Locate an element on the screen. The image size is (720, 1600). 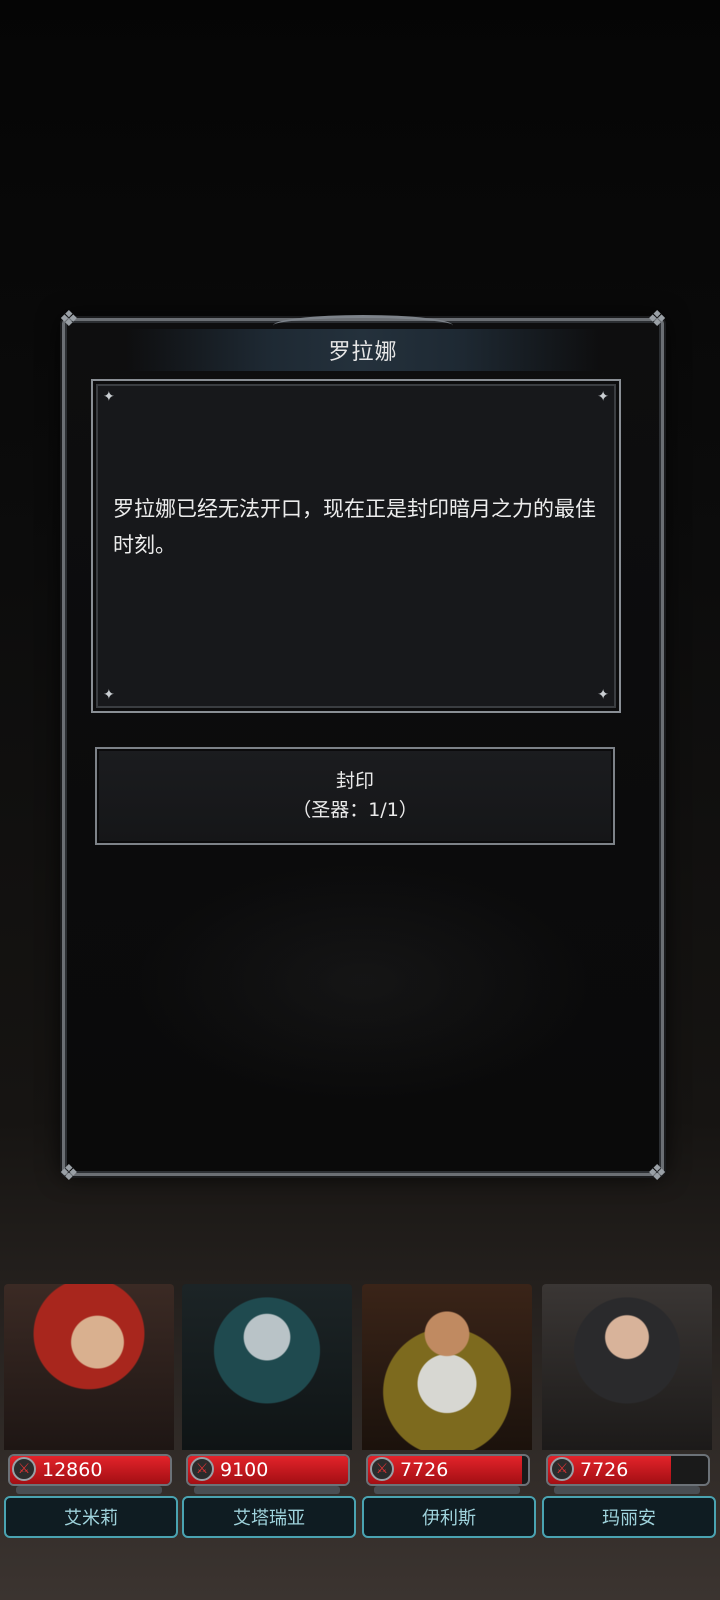
seal-button: 封印 （圣器：1/1） is located at coordinates (355, 796).